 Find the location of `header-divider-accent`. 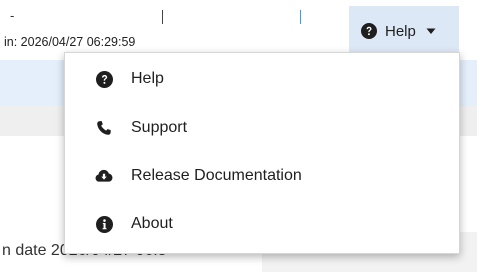

header-divider-accent is located at coordinates (300, 17).